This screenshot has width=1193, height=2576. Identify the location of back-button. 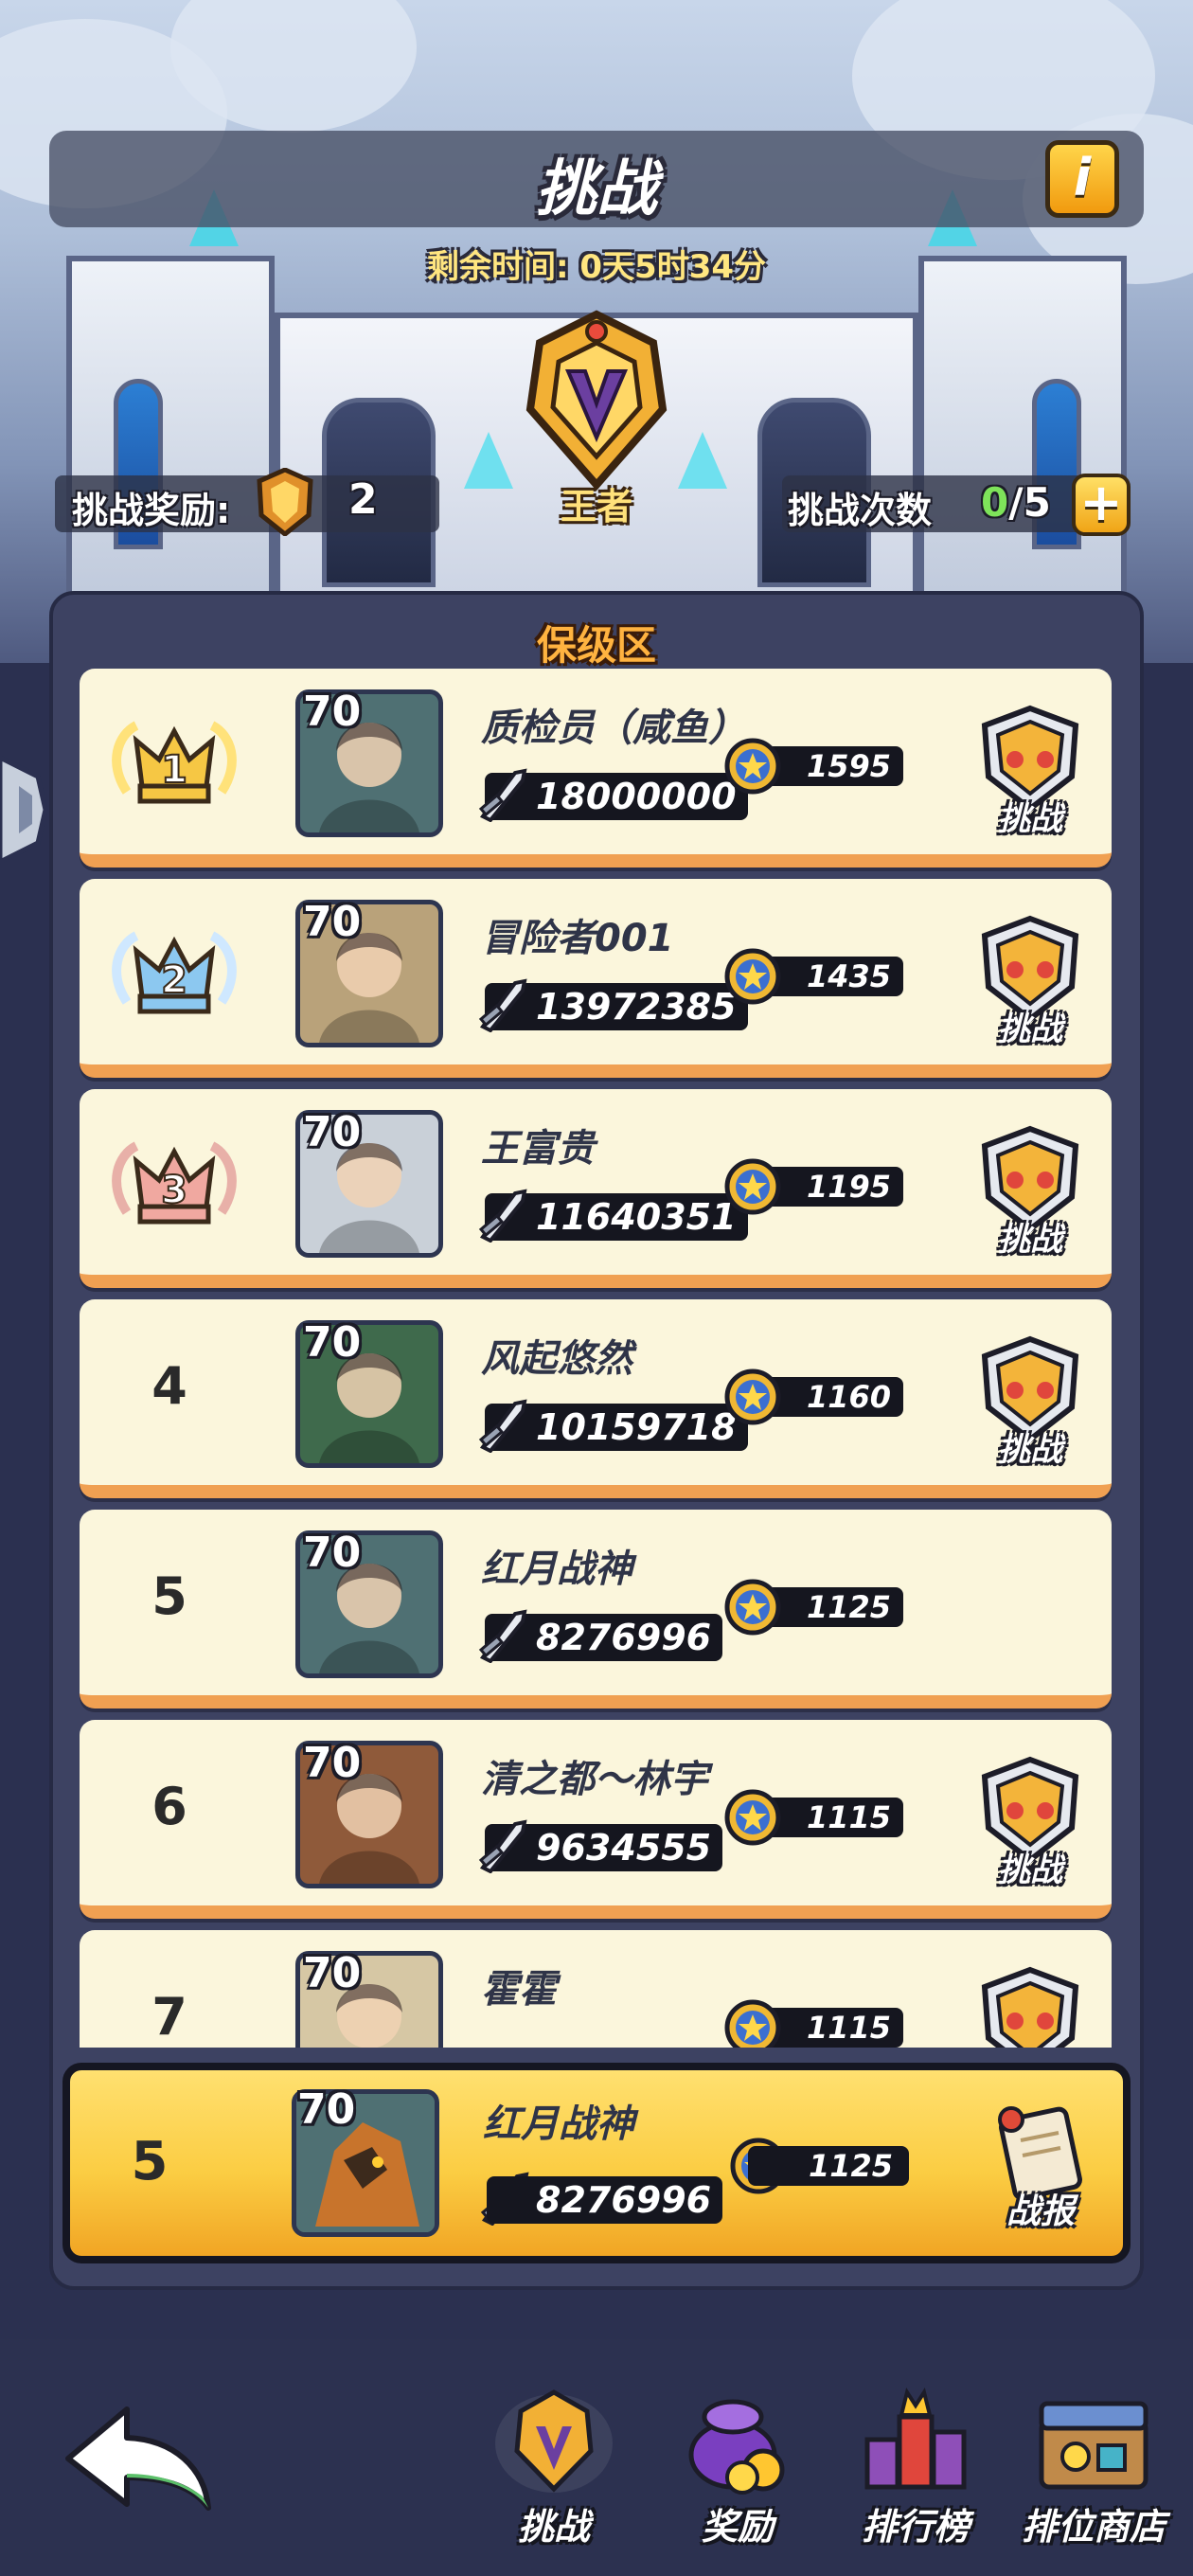
(139, 2457).